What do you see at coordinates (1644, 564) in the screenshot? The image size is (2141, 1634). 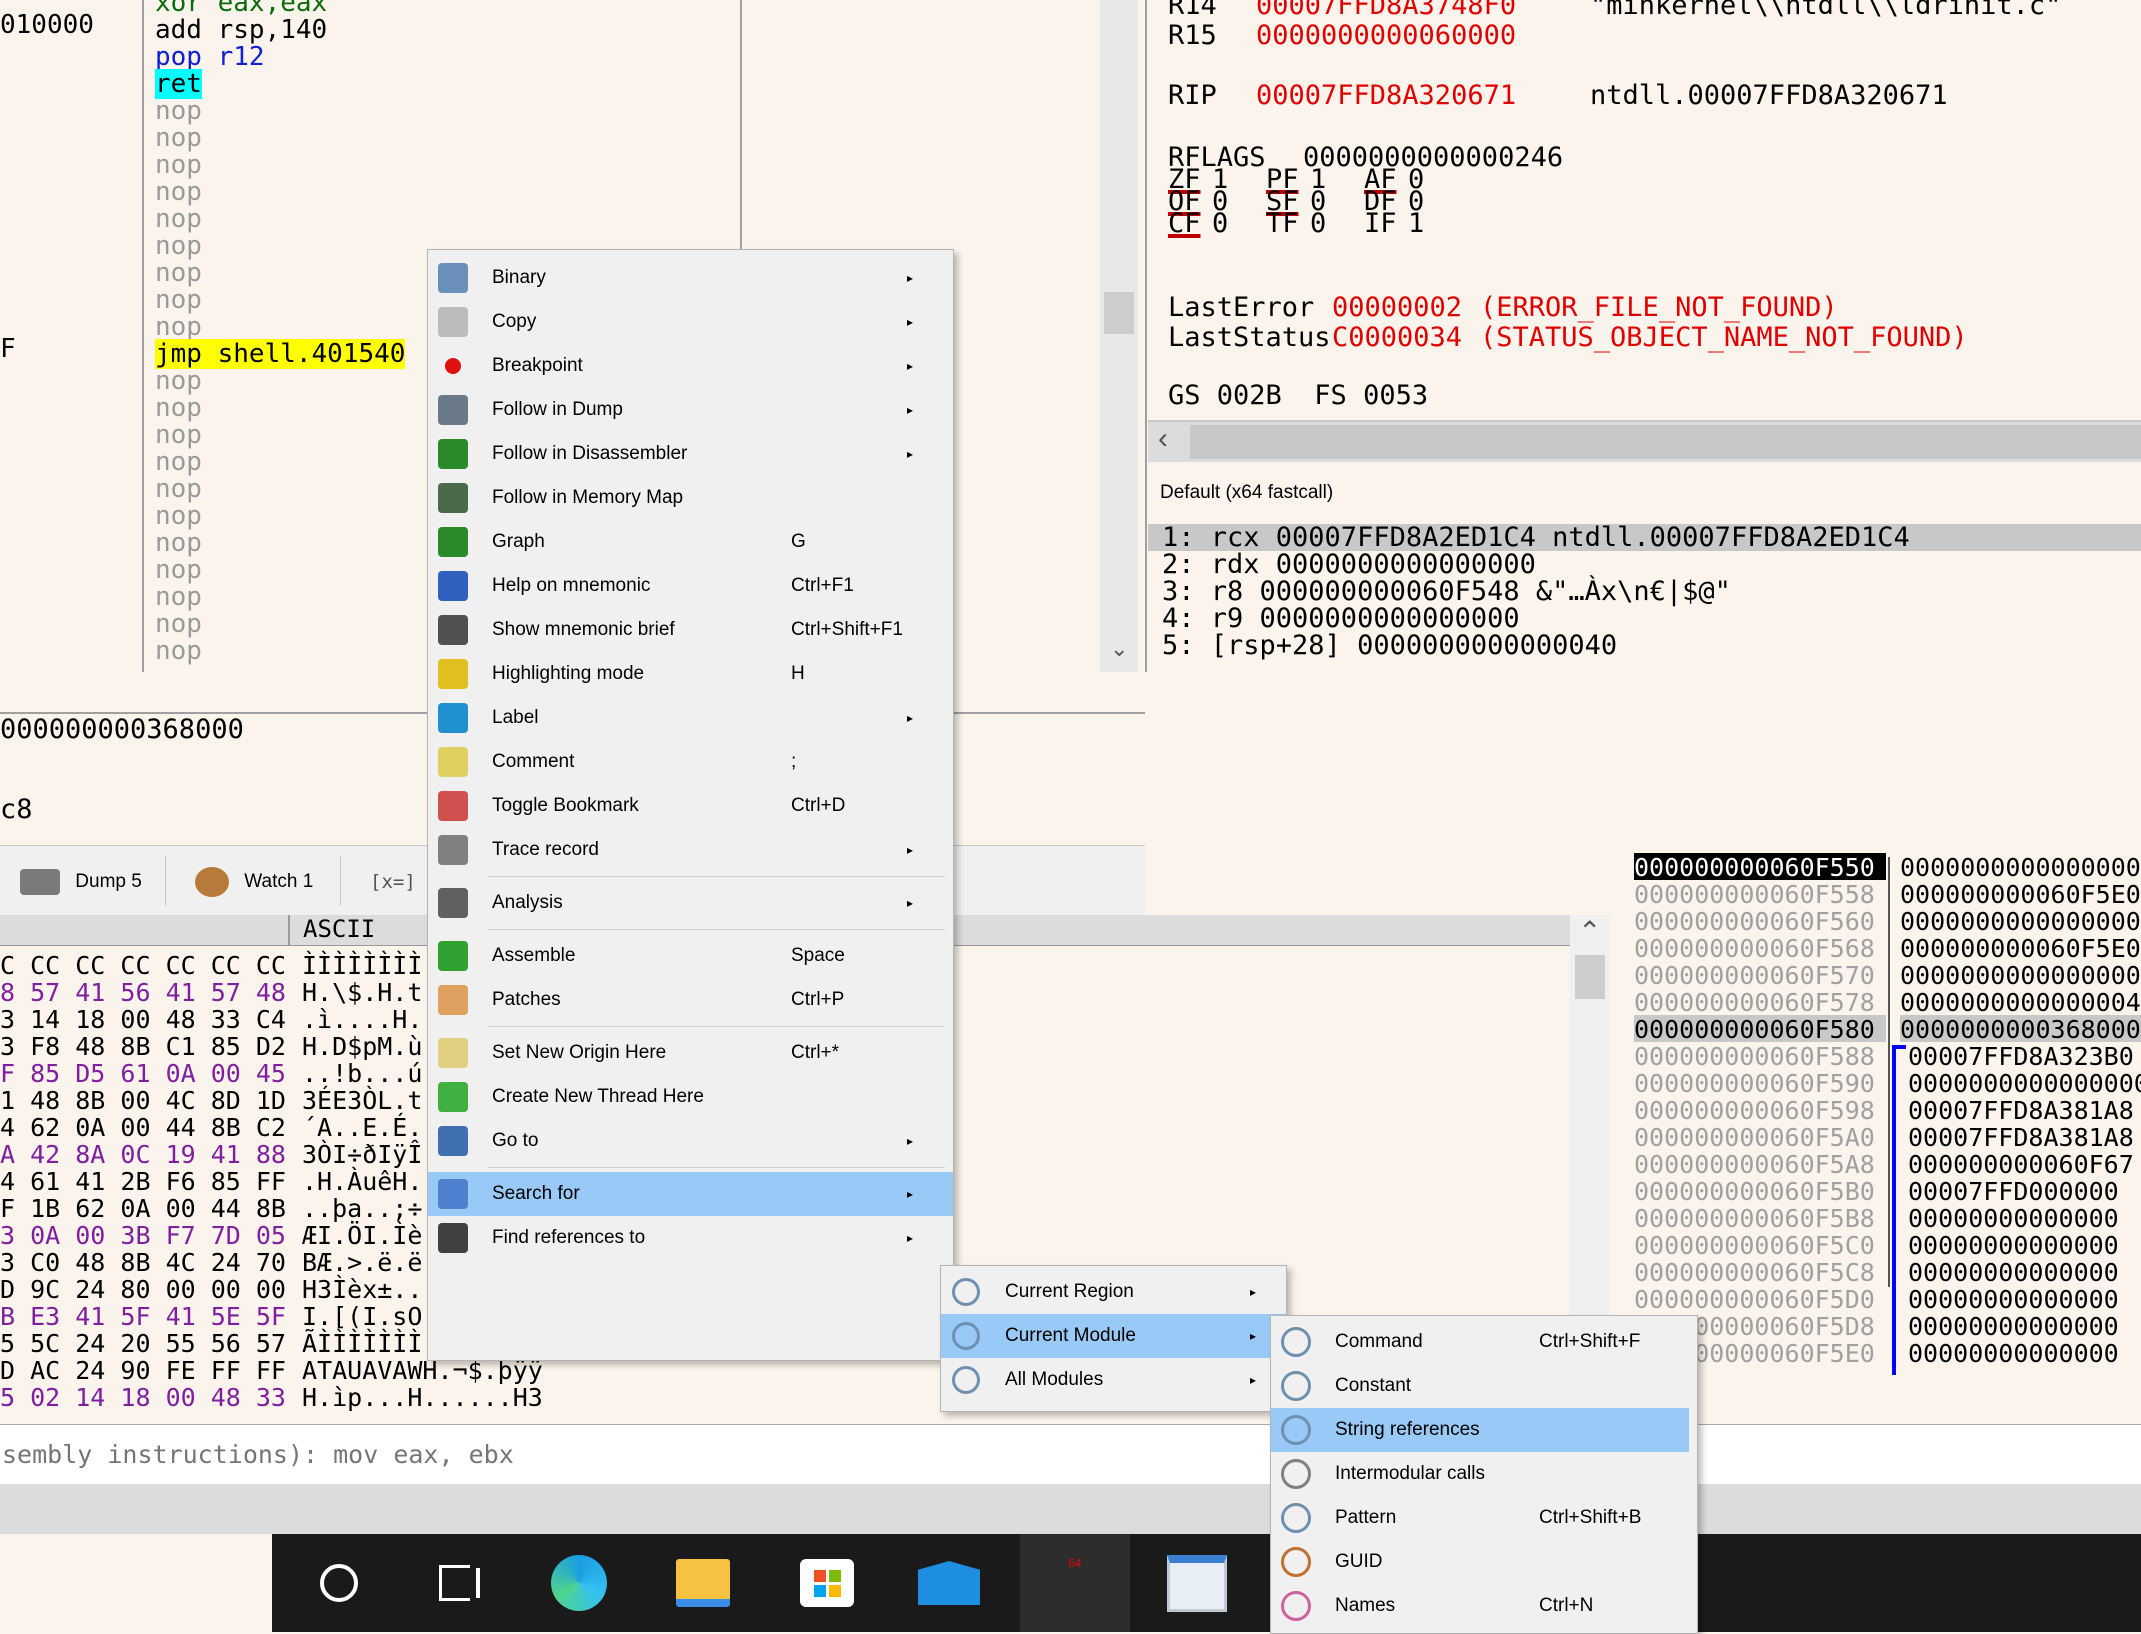 I see `argument-row: 2: rdx 0000000000000000` at bounding box center [1644, 564].